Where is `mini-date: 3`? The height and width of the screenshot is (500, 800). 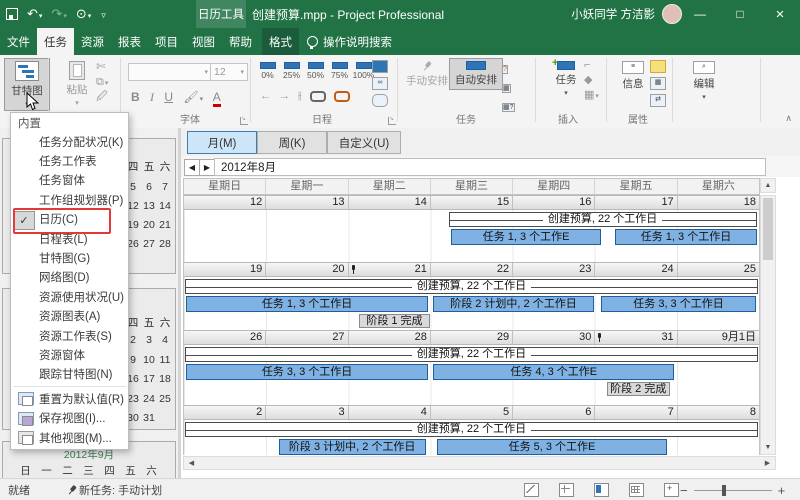
mini-date: 3 is located at coordinates (149, 340).